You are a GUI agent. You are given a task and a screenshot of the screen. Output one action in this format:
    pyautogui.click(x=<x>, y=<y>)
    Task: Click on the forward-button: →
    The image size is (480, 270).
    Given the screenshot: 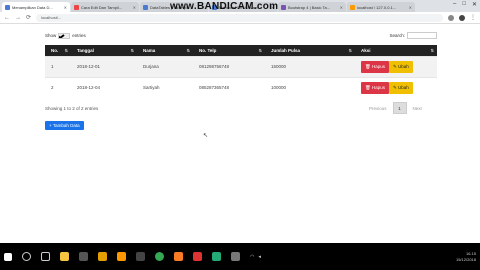 What is the action you would take?
    pyautogui.click(x=18, y=18)
    